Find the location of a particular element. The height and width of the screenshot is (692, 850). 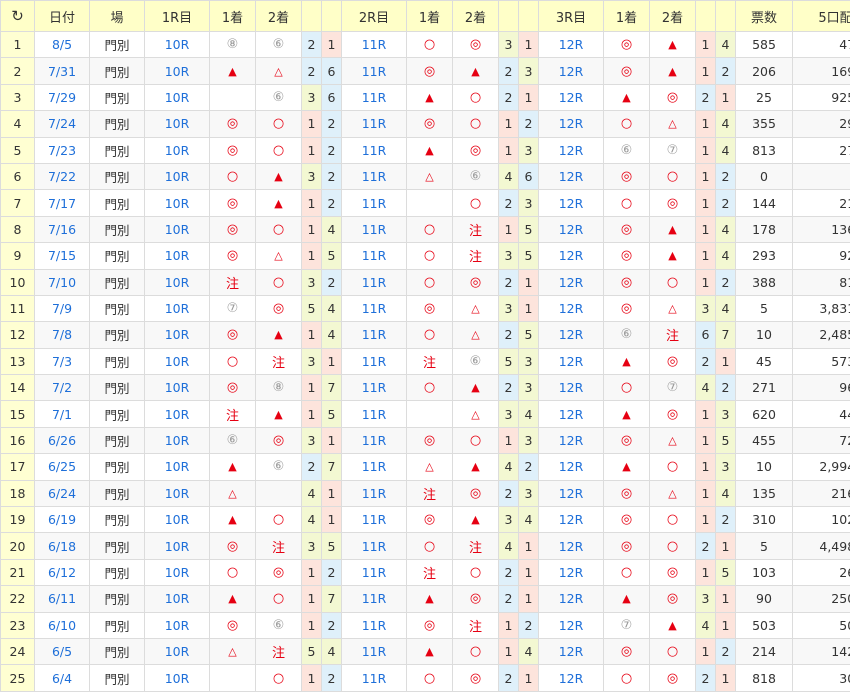

header-venue: 場 is located at coordinates (117, 16).